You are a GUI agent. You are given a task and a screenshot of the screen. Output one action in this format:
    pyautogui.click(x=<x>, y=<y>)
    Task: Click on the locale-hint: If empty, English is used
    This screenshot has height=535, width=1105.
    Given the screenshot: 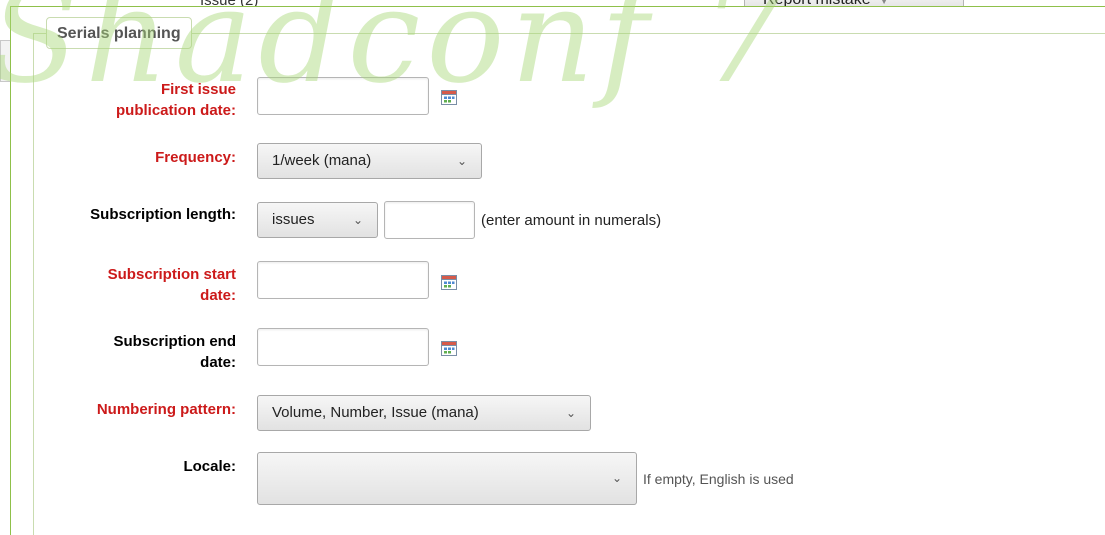 What is the action you would take?
    pyautogui.click(x=718, y=479)
    